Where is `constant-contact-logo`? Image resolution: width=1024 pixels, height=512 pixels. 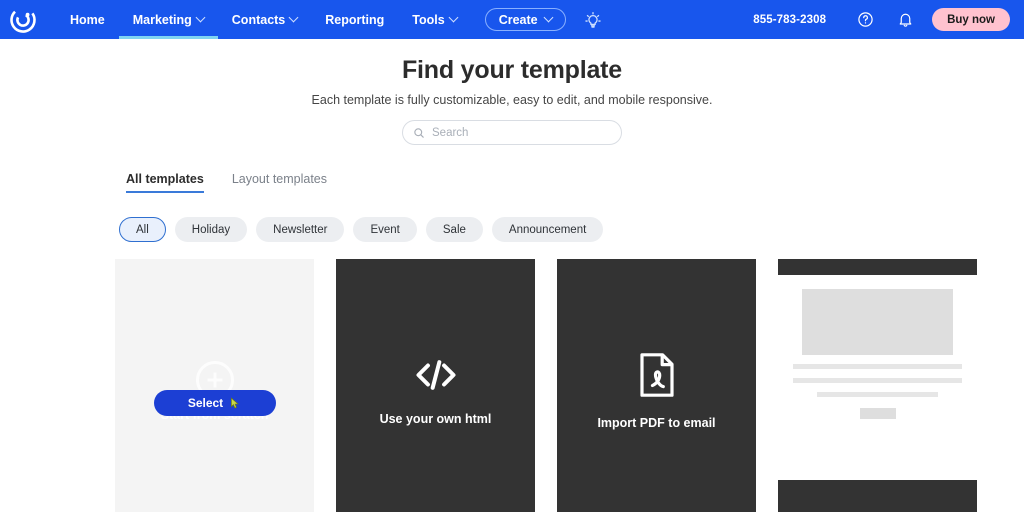 constant-contact-logo is located at coordinates (23, 20).